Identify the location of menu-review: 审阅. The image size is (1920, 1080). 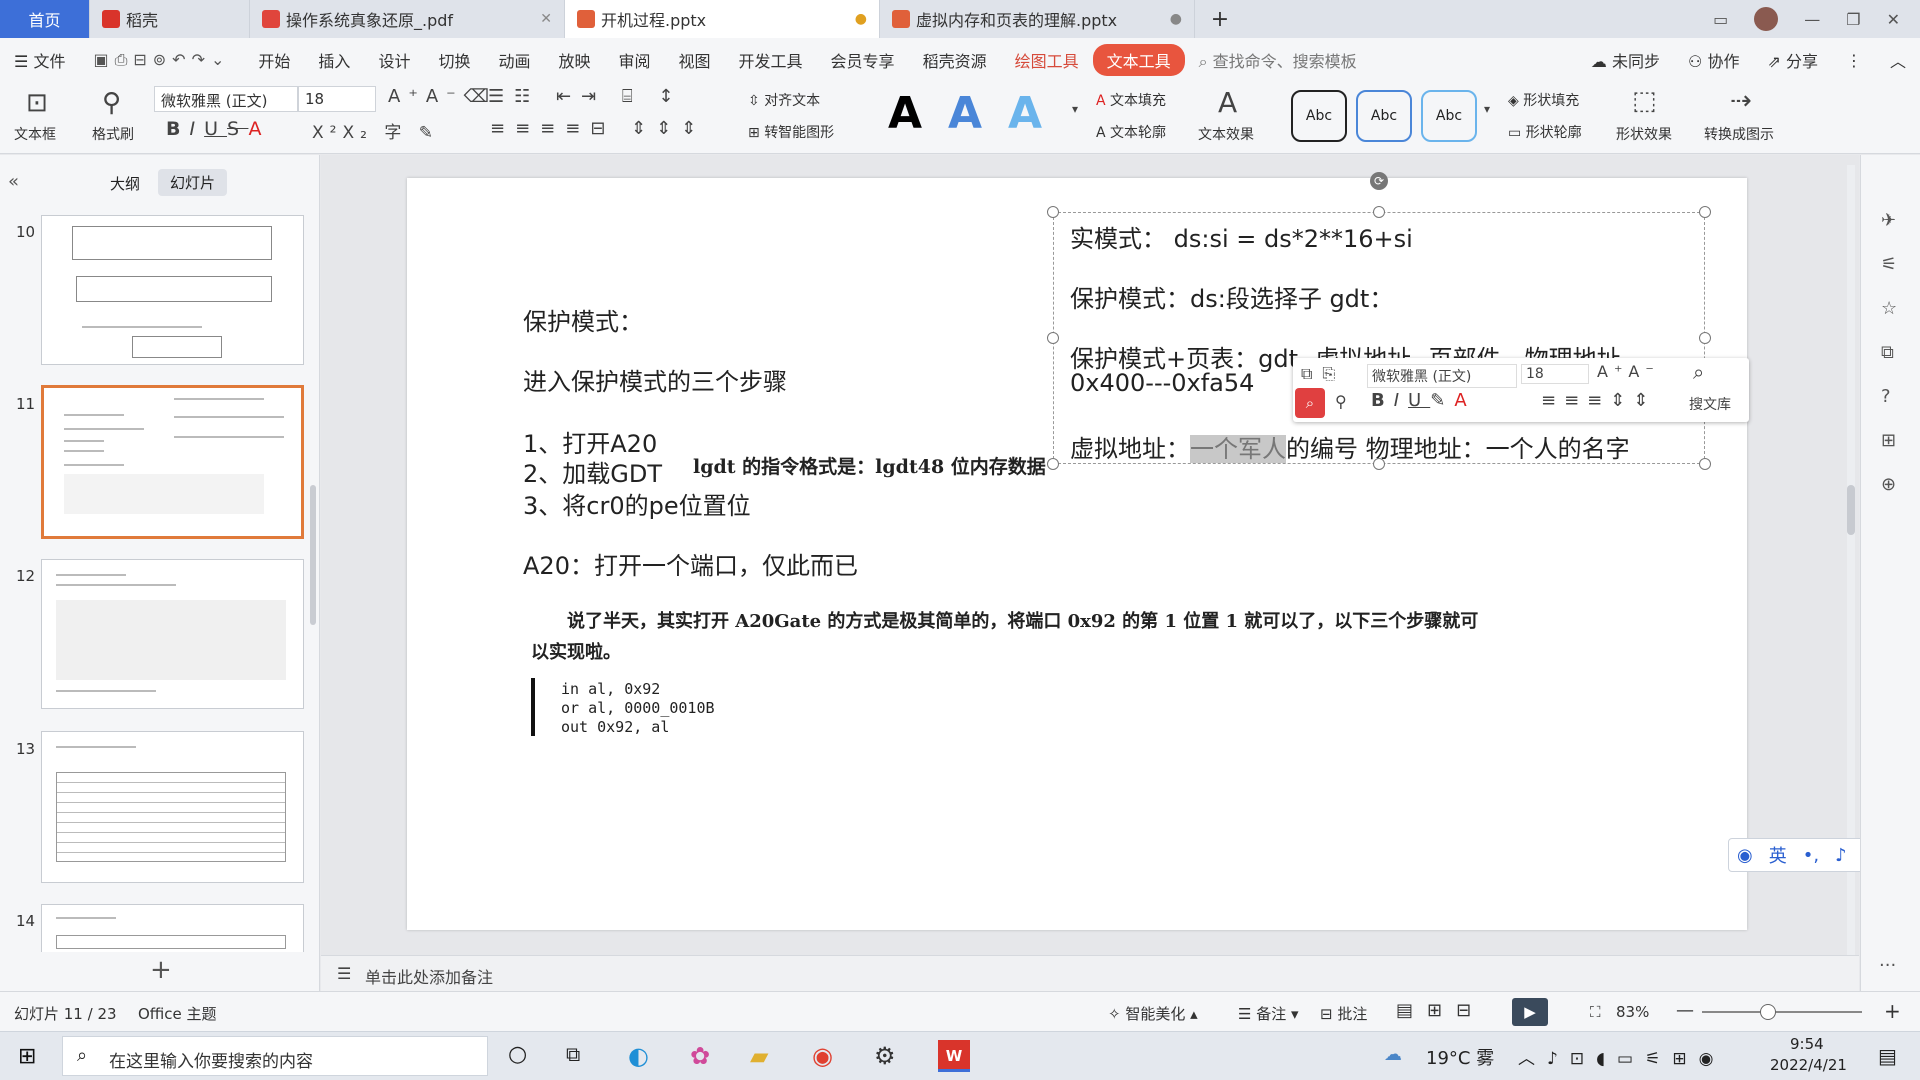
(635, 60).